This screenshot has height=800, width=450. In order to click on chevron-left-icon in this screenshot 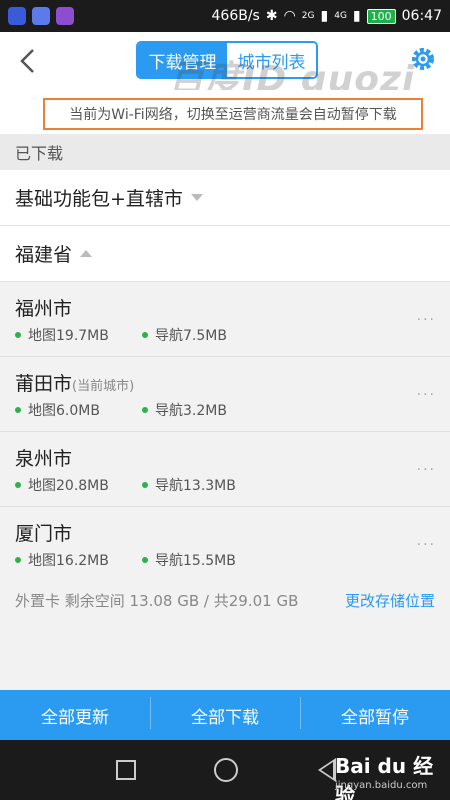, I will do `click(27, 61)`.